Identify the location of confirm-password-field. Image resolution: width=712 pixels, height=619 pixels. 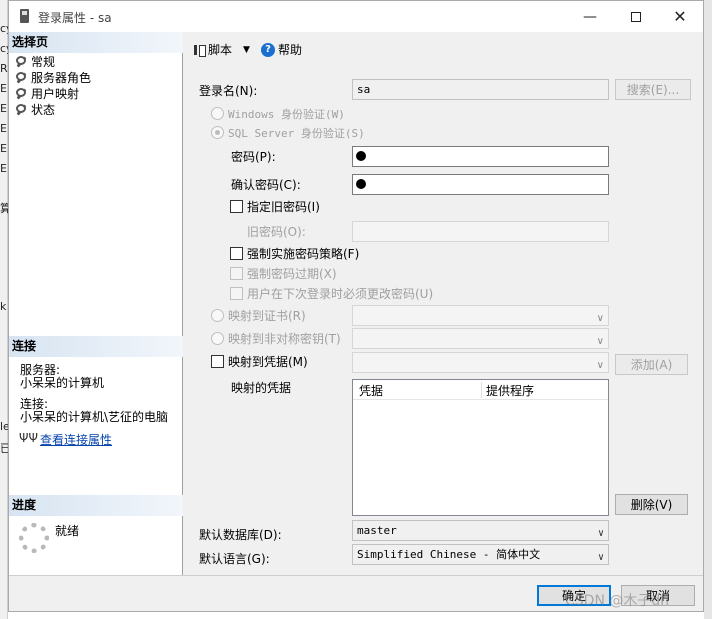
(480, 184).